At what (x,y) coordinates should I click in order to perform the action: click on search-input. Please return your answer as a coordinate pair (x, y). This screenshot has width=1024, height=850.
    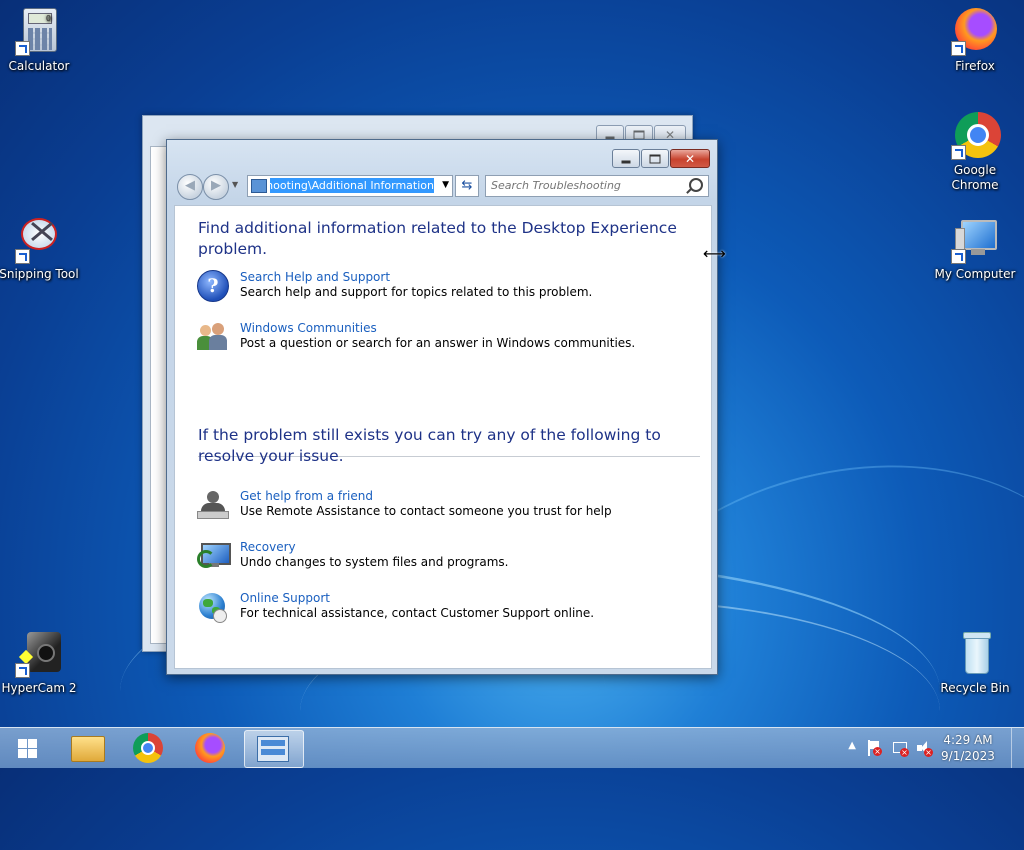
    Looking at the image, I should click on (583, 185).